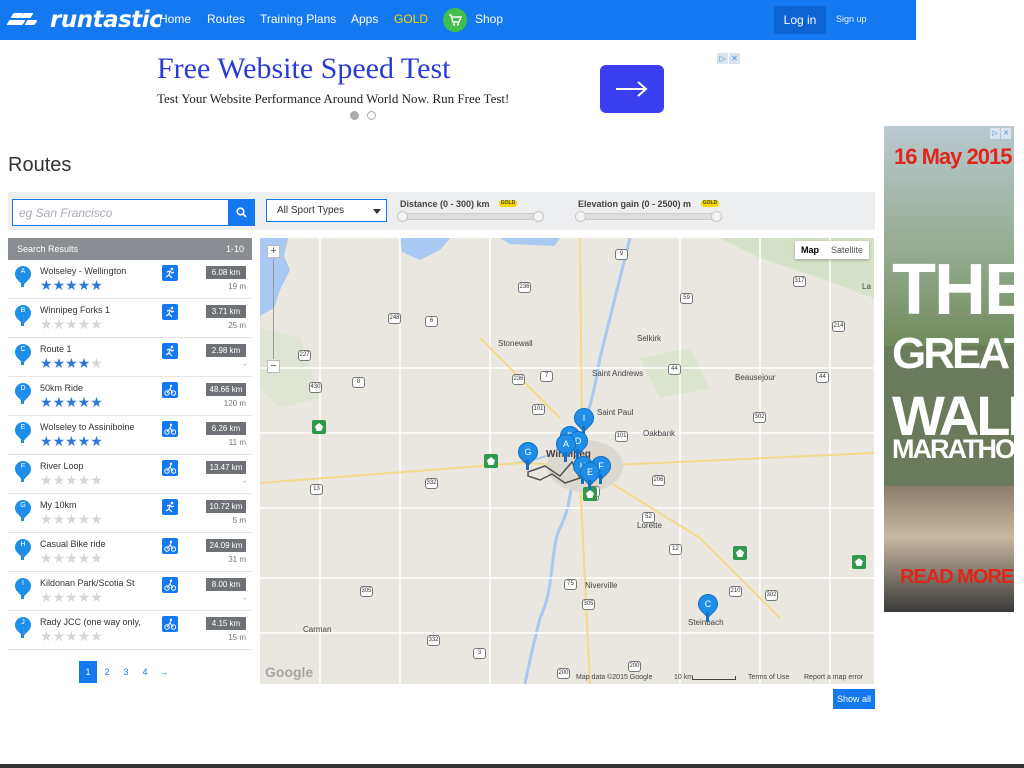  I want to click on nav-shop: Shop, so click(489, 19).